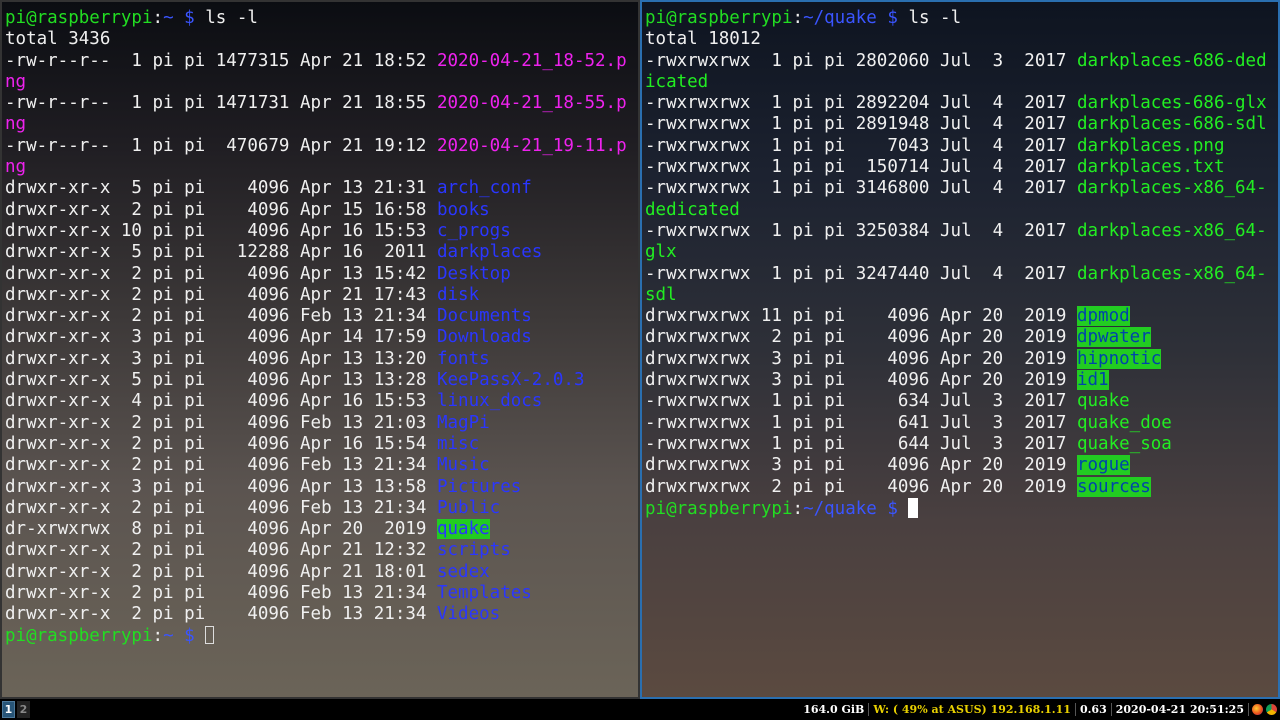  Describe the element at coordinates (1113, 486) in the screenshot. I see `file-name: sources` at that location.